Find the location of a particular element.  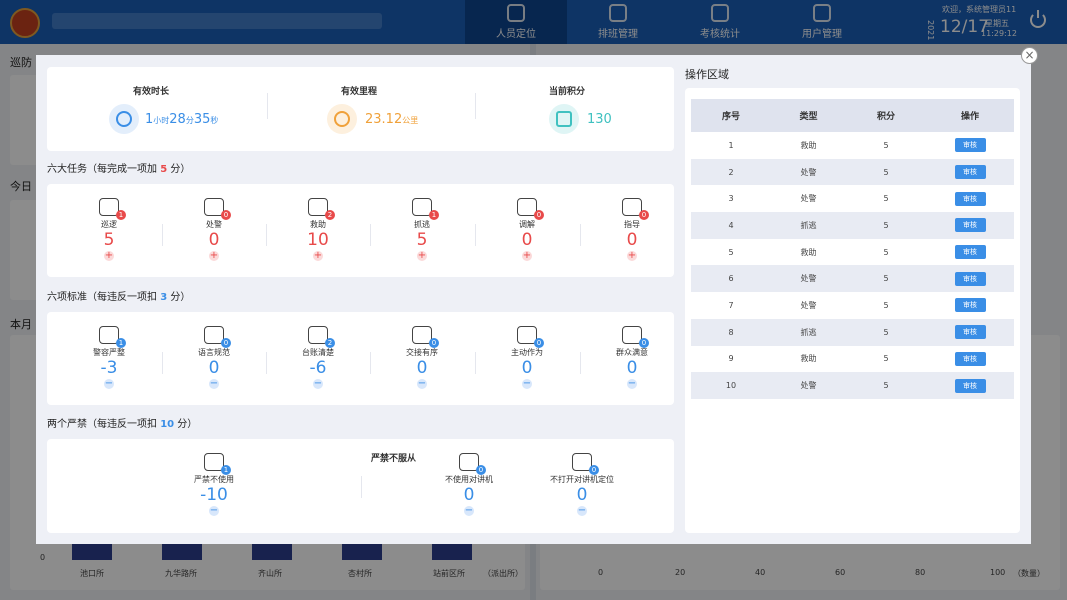

item-label: 不打开对讲机定位 is located at coordinates (582, 479).